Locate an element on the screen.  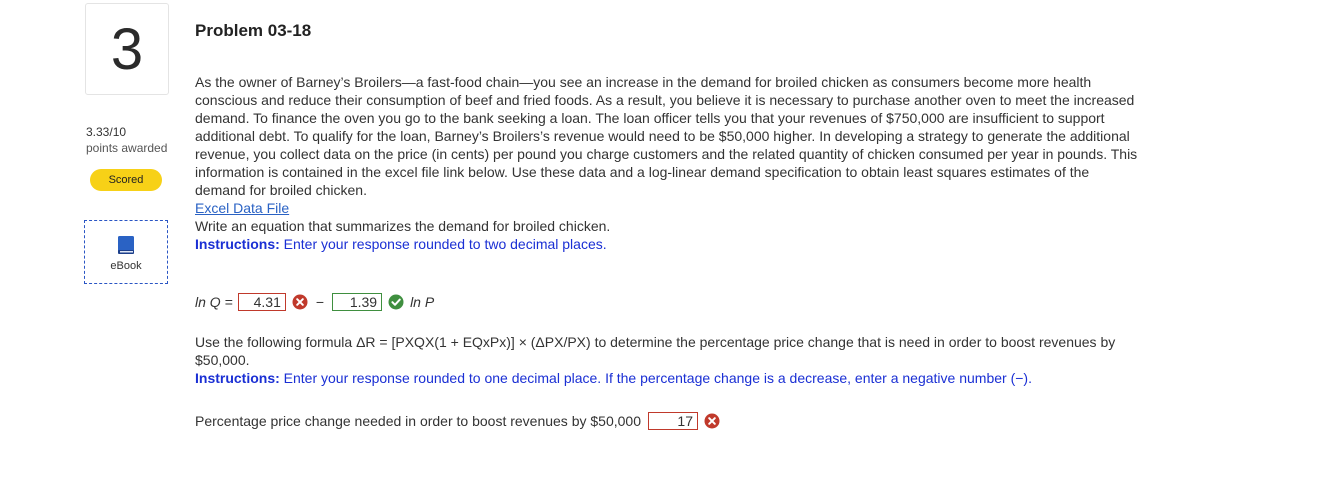
equation-lhs: ln Q is located at coordinates (208, 302).